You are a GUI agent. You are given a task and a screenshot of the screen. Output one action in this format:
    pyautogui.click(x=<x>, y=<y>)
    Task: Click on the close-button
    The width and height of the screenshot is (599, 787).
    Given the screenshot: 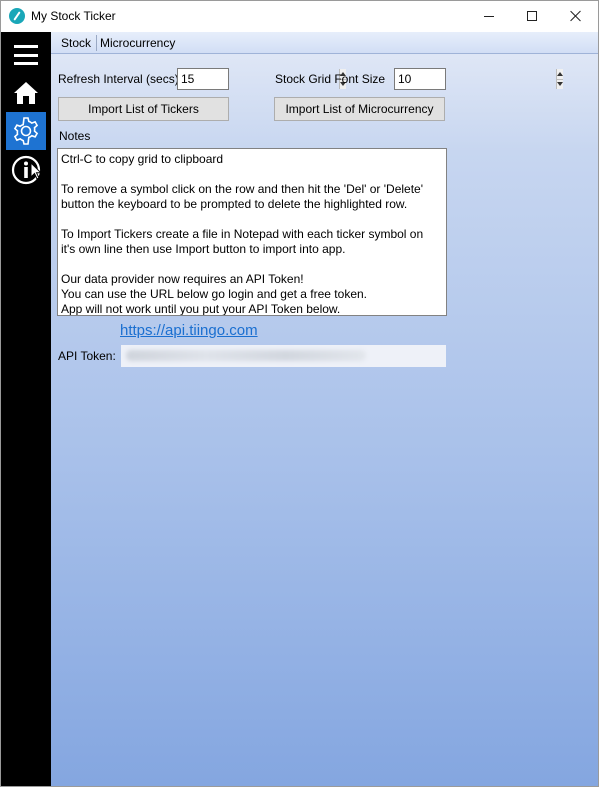 What is the action you would take?
    pyautogui.click(x=575, y=16)
    